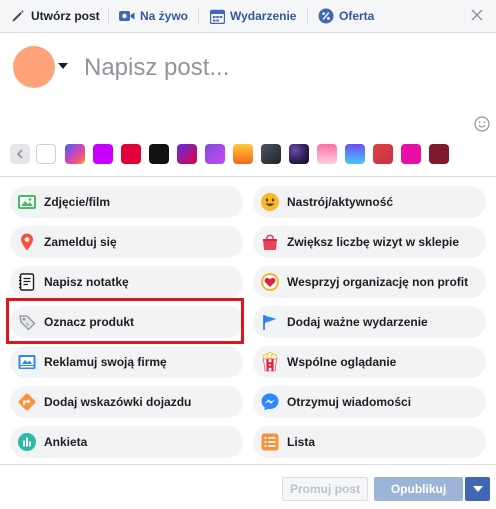 This screenshot has width=496, height=509. I want to click on action-advertise-business: Reklamuj swoją firmę, so click(126, 362).